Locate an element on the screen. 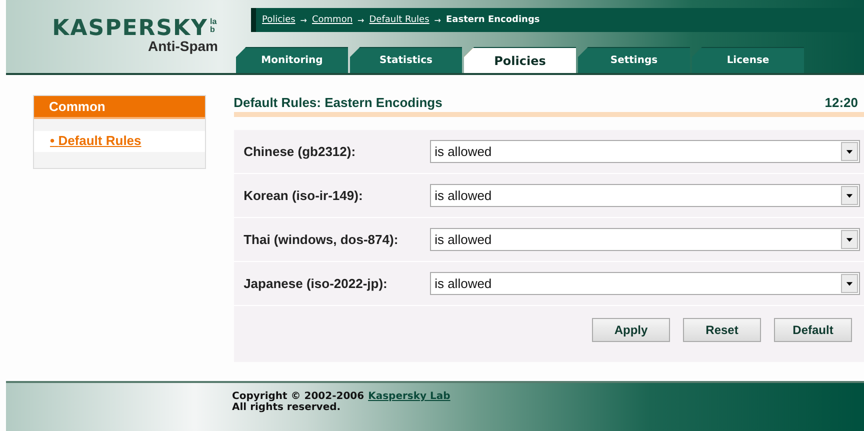  breadcrumb-link: Common is located at coordinates (332, 20).